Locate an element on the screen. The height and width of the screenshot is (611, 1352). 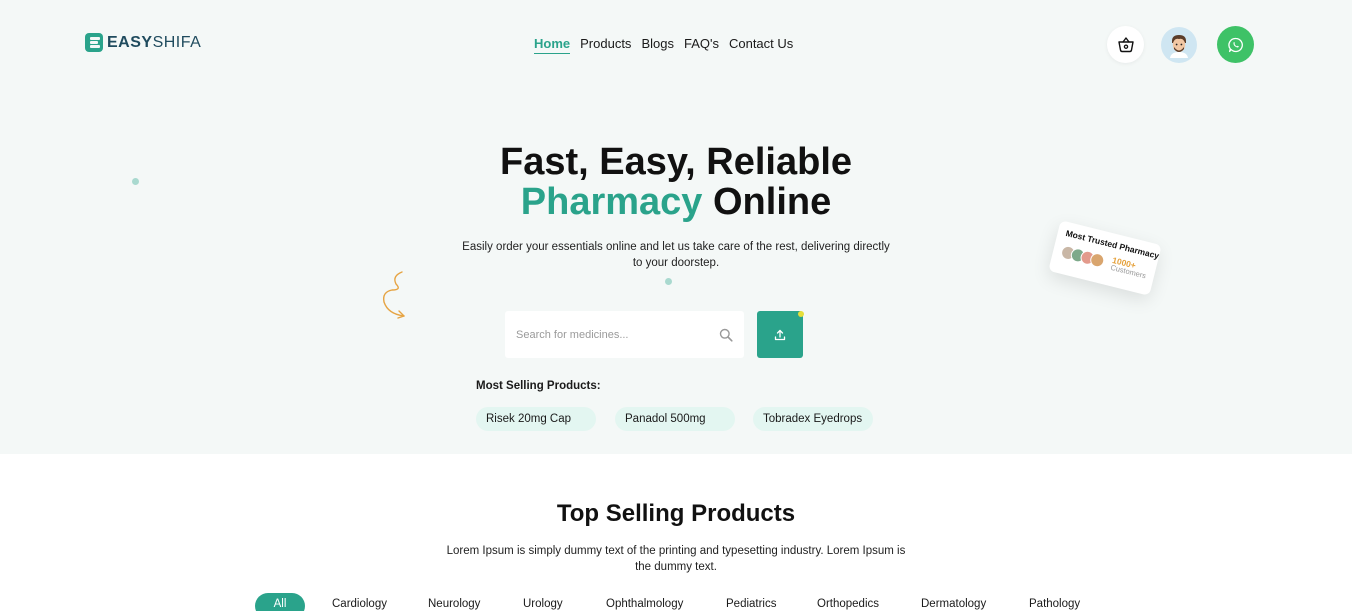
search-box is located at coordinates (624, 334).